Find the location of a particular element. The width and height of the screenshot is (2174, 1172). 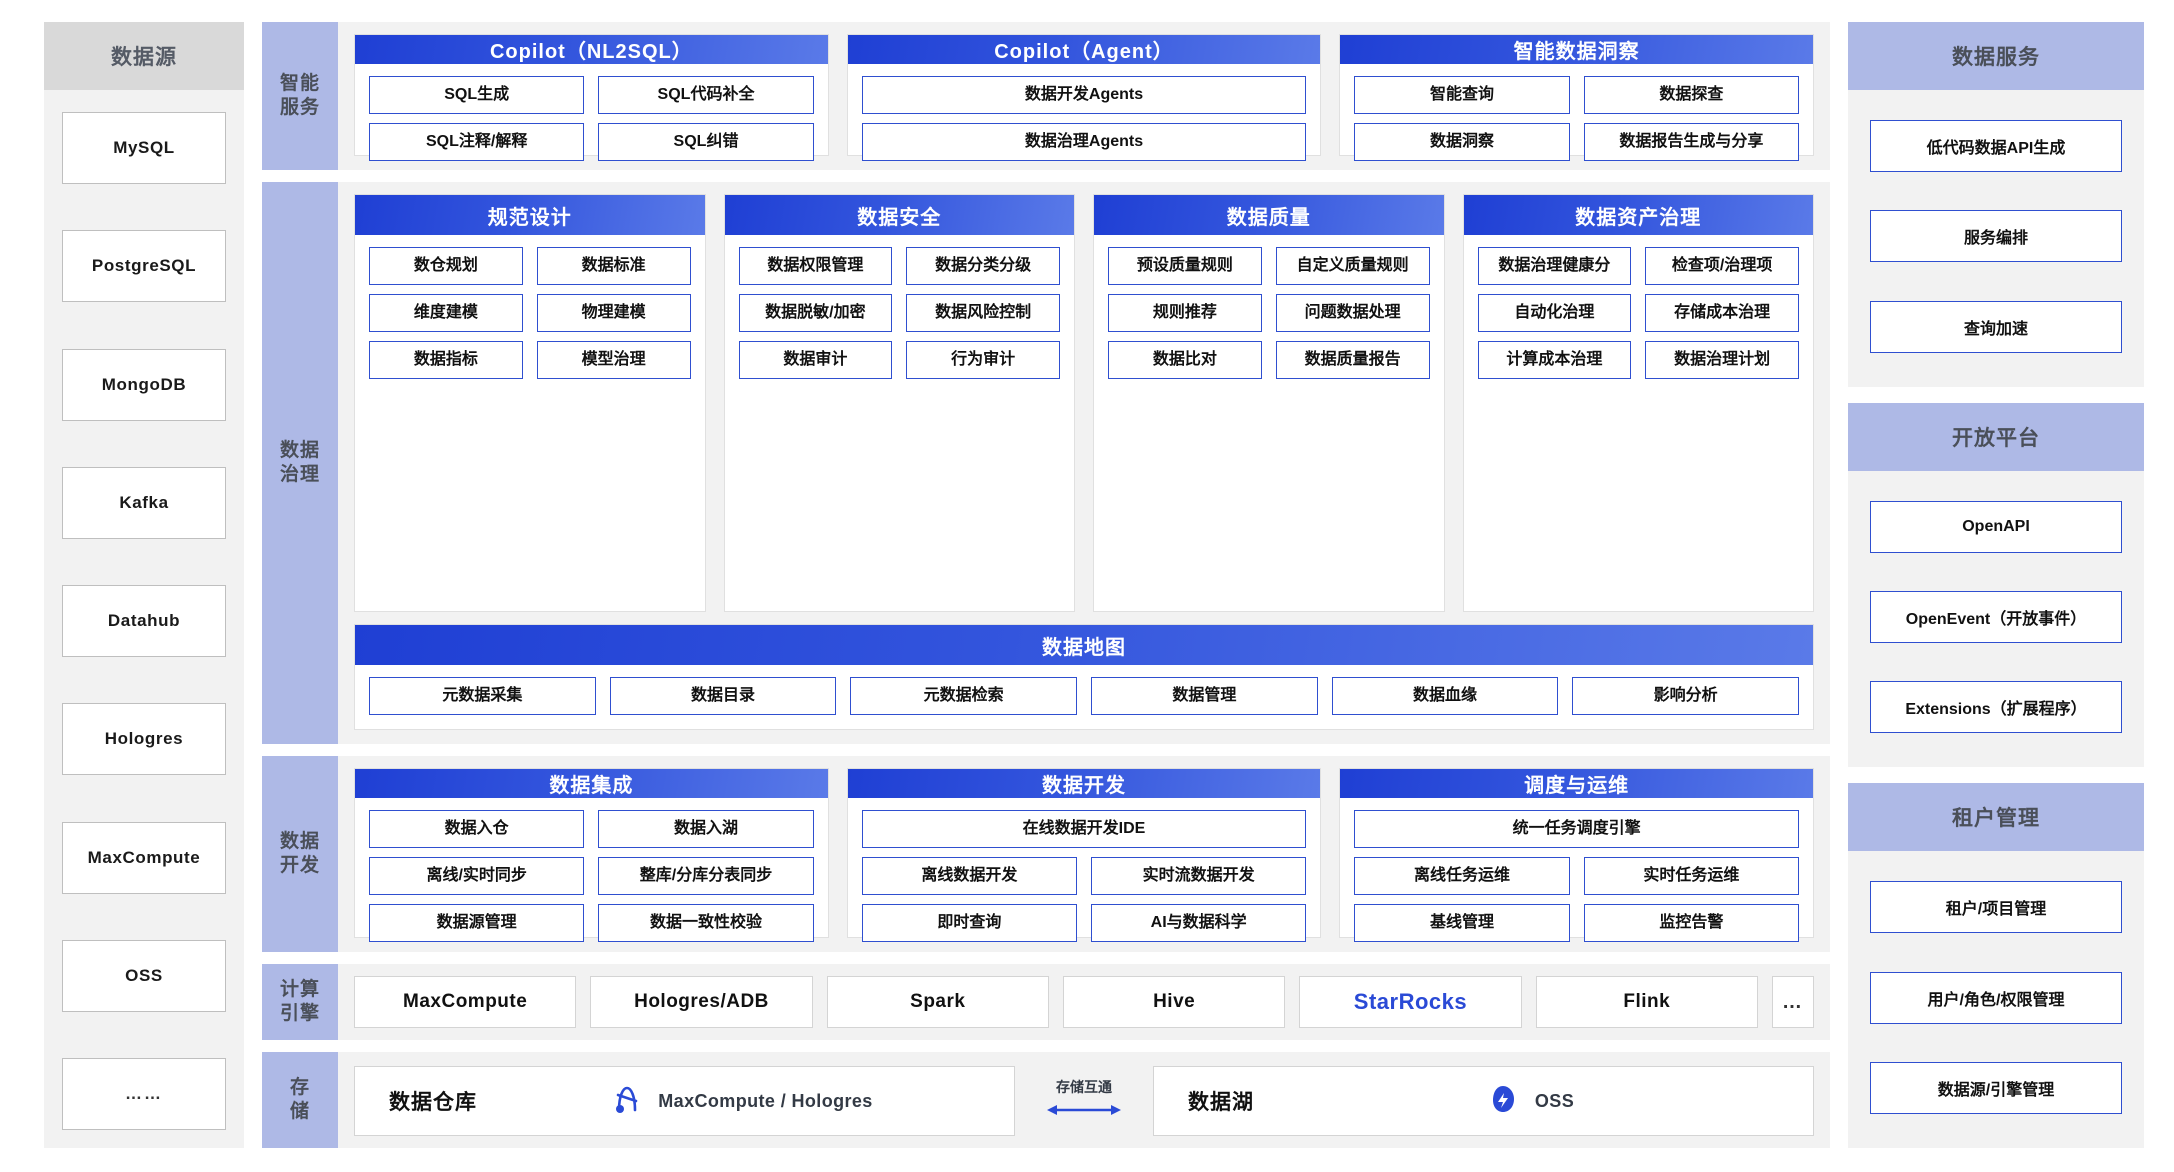

chip-preset-quality-rules: 预设质量规则 is located at coordinates (1185, 266).